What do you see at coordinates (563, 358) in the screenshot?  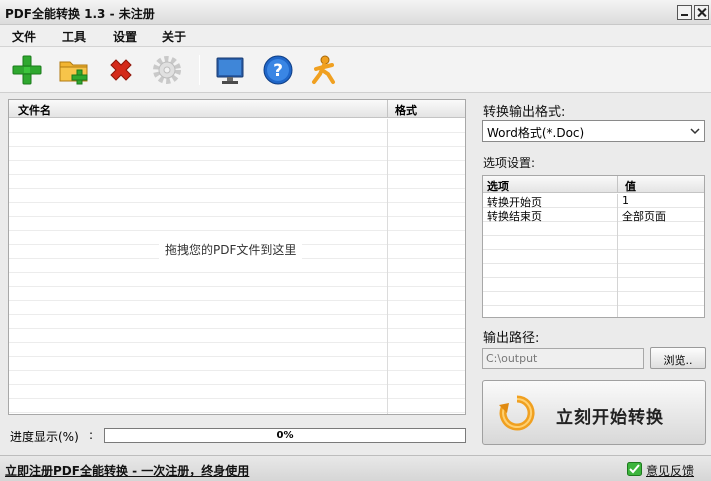 I see `output-path-input: C:\output` at bounding box center [563, 358].